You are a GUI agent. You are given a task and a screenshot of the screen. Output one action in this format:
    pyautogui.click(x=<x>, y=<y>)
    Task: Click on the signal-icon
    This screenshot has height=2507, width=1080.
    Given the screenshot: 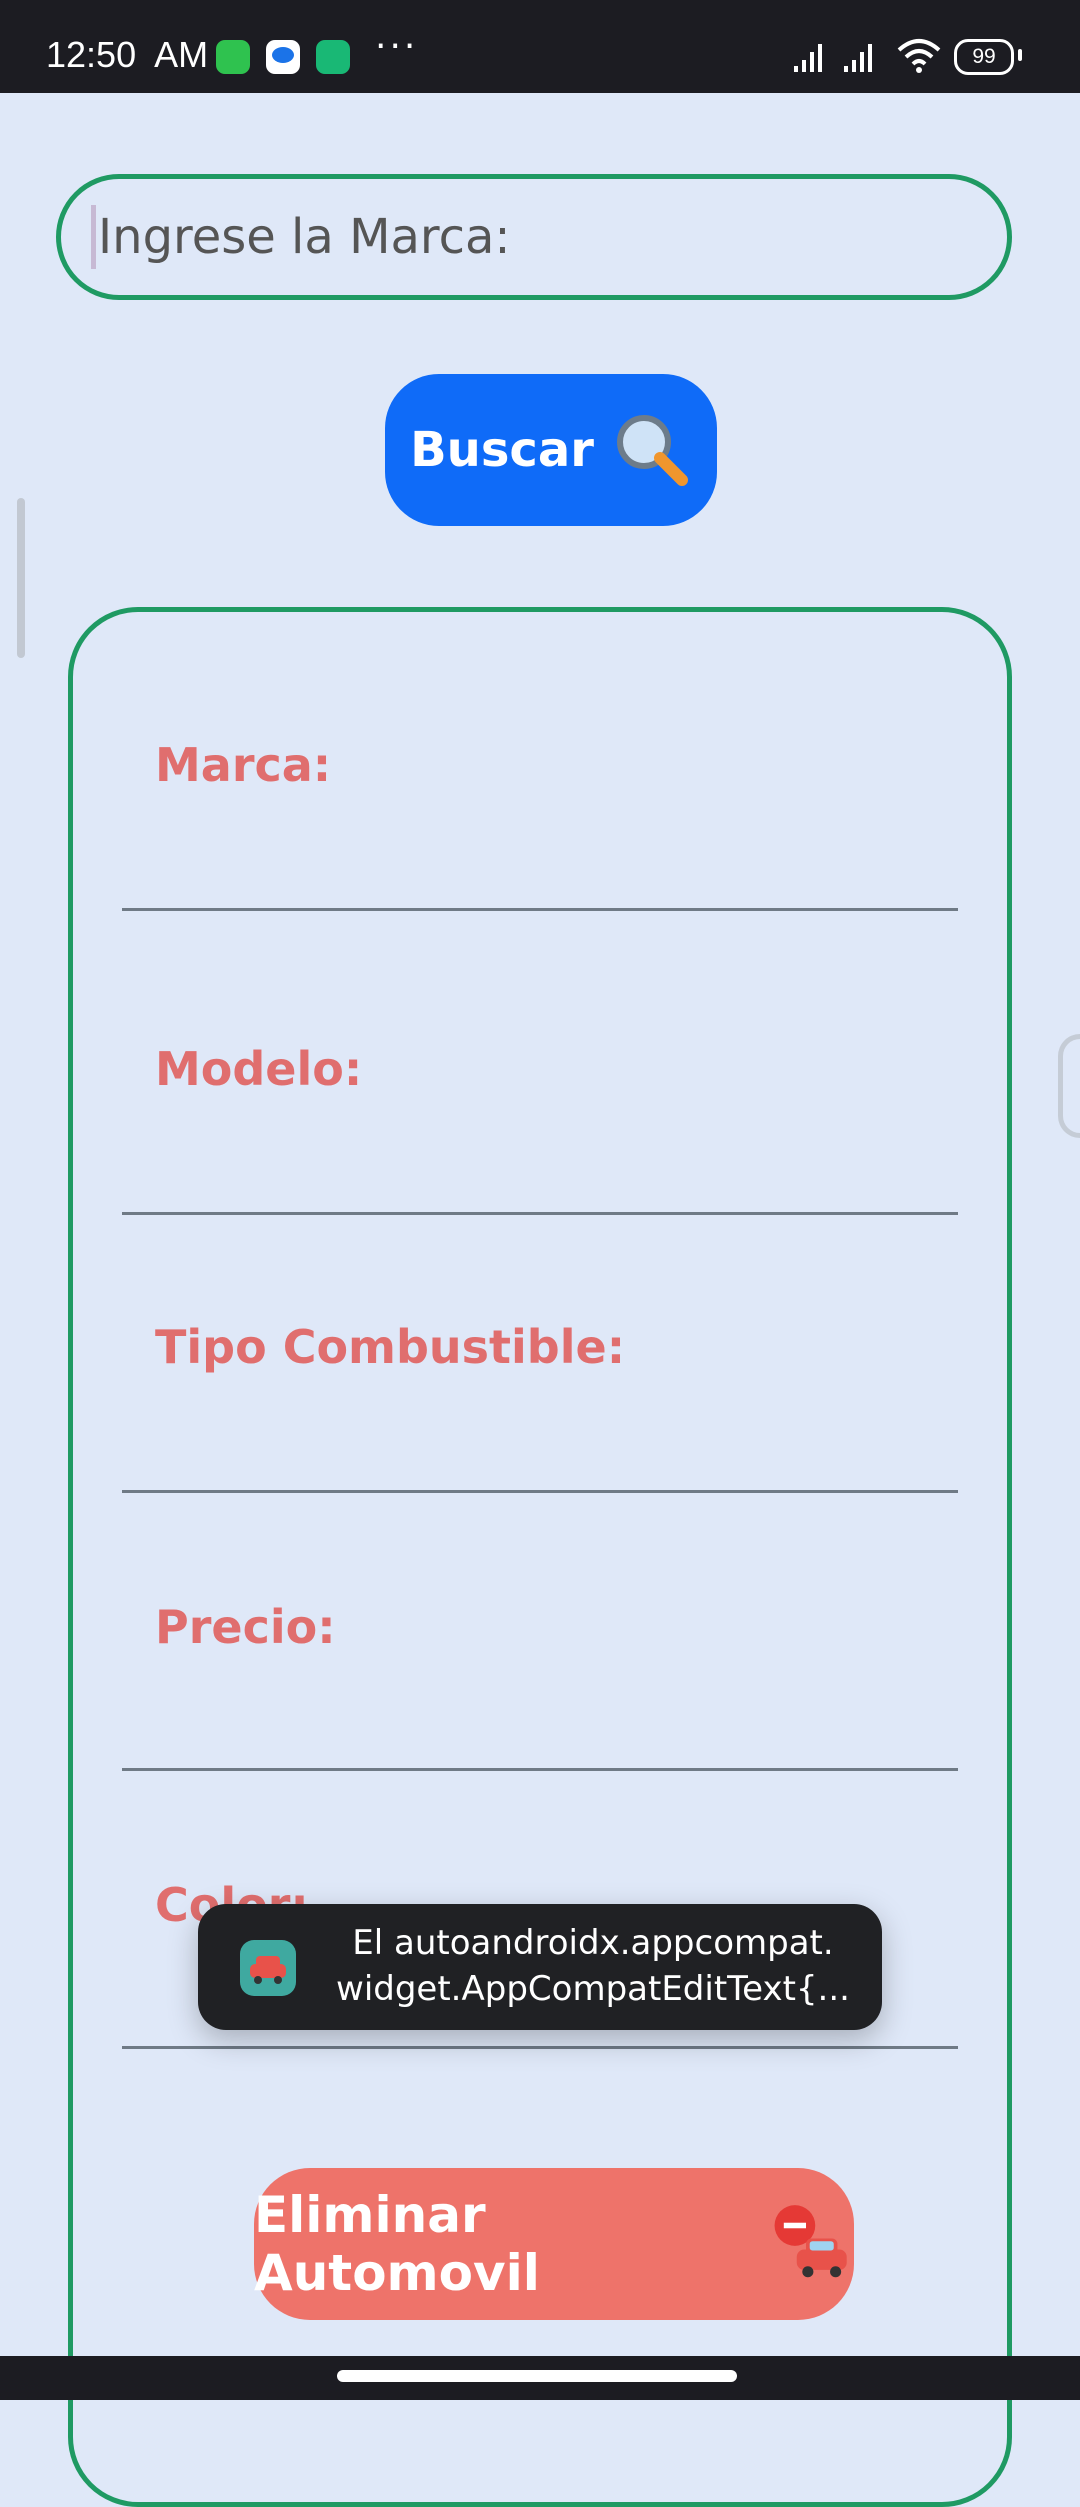 What is the action you would take?
    pyautogui.click(x=808, y=58)
    